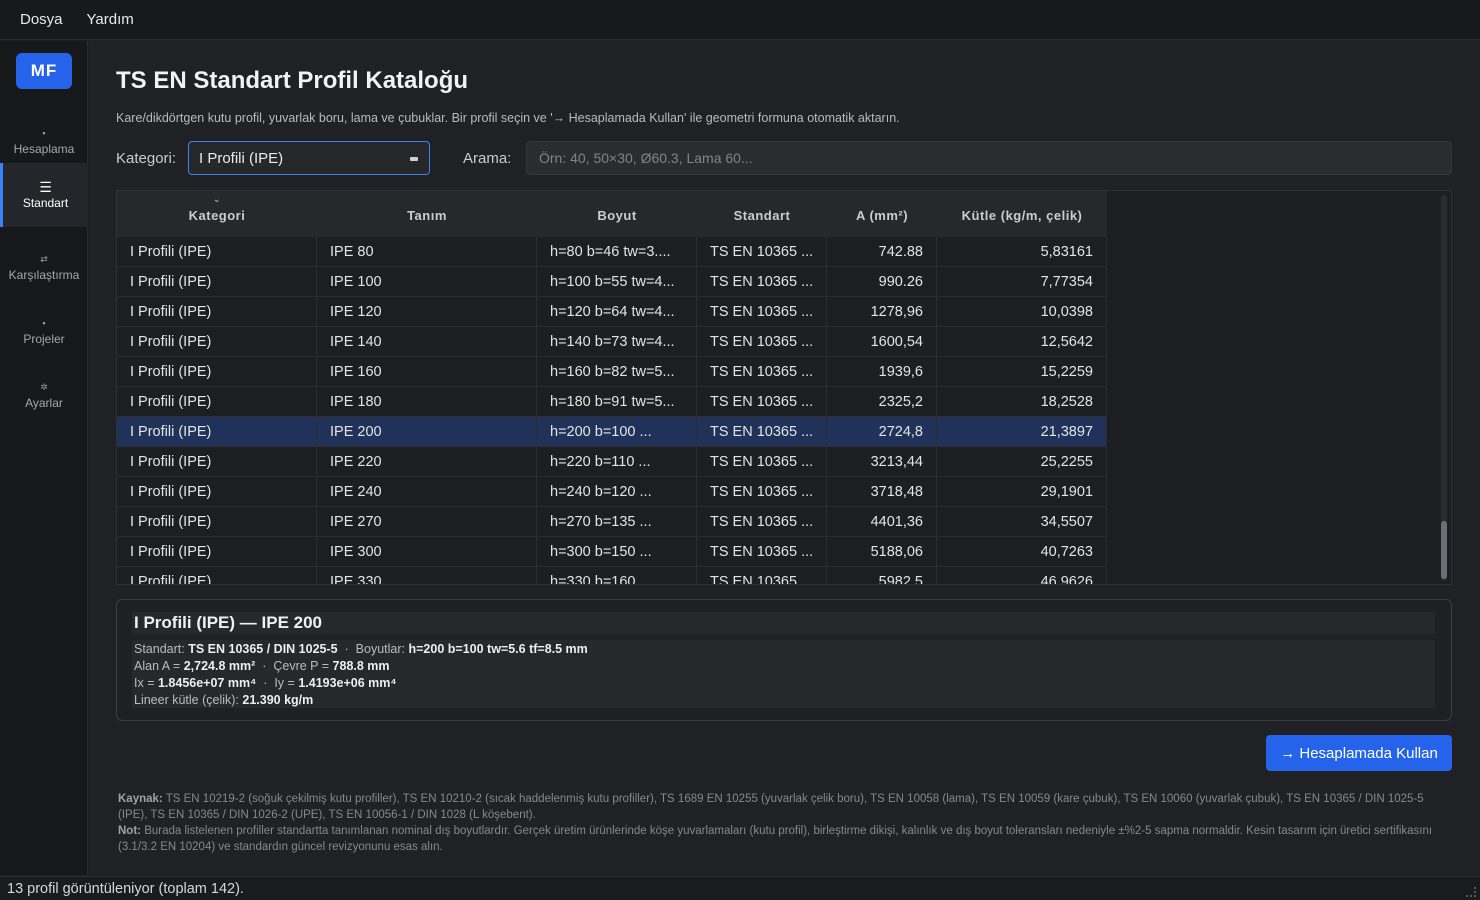 The image size is (1480, 900). I want to click on page-title: TS EN Standart Profil Kataloğu, so click(292, 80).